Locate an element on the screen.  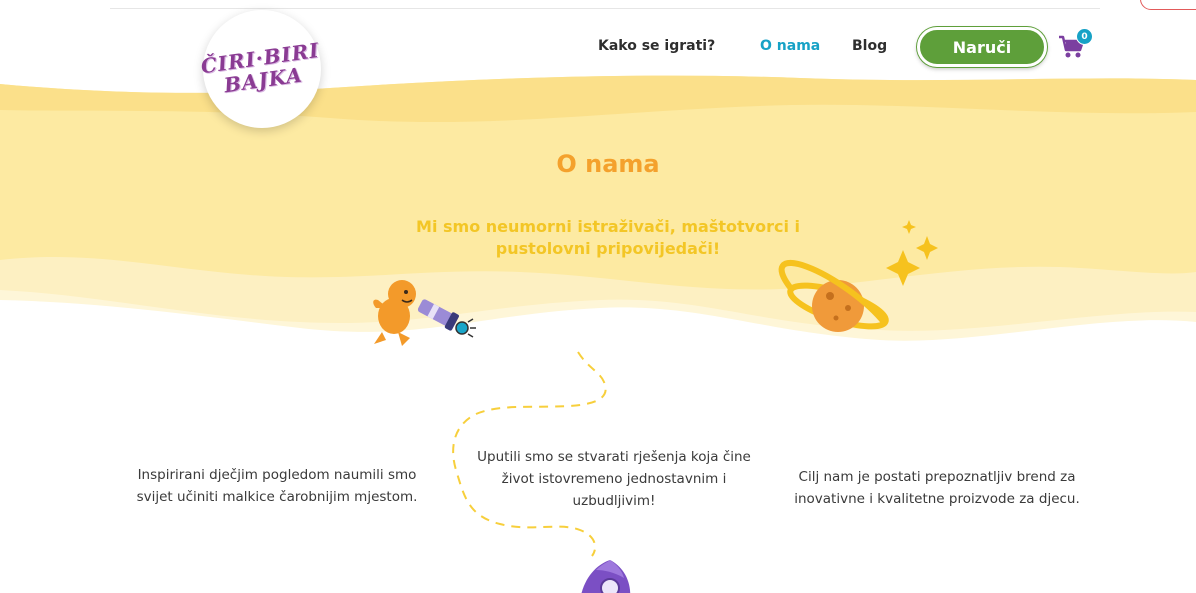
nav-link-about-us: O nama is located at coordinates (790, 46).